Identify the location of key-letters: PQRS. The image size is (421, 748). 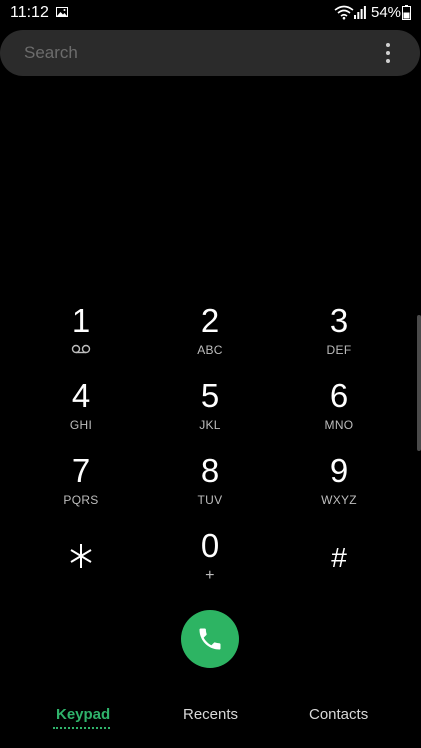
(81, 500).